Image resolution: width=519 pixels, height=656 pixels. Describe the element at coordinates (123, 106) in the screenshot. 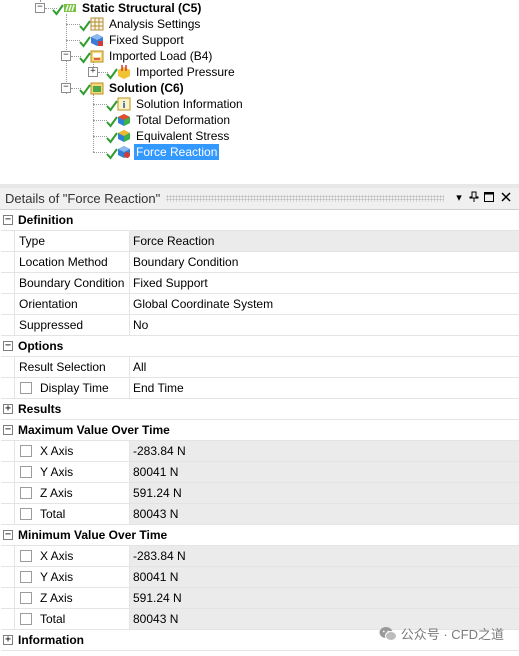

I see `svg-text: i` at that location.